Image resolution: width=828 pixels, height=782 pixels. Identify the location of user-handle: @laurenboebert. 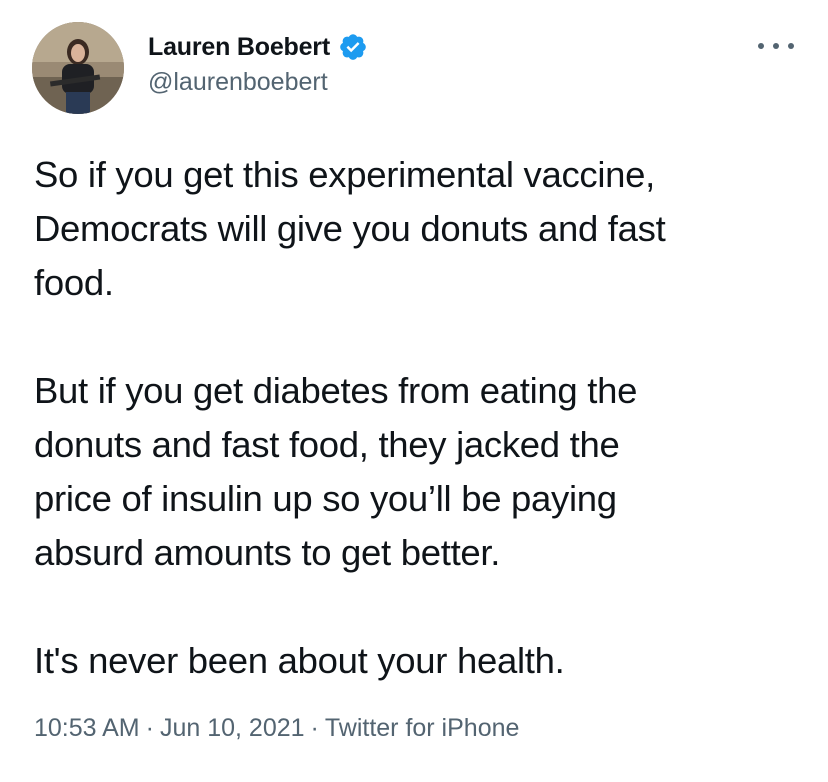
(258, 82).